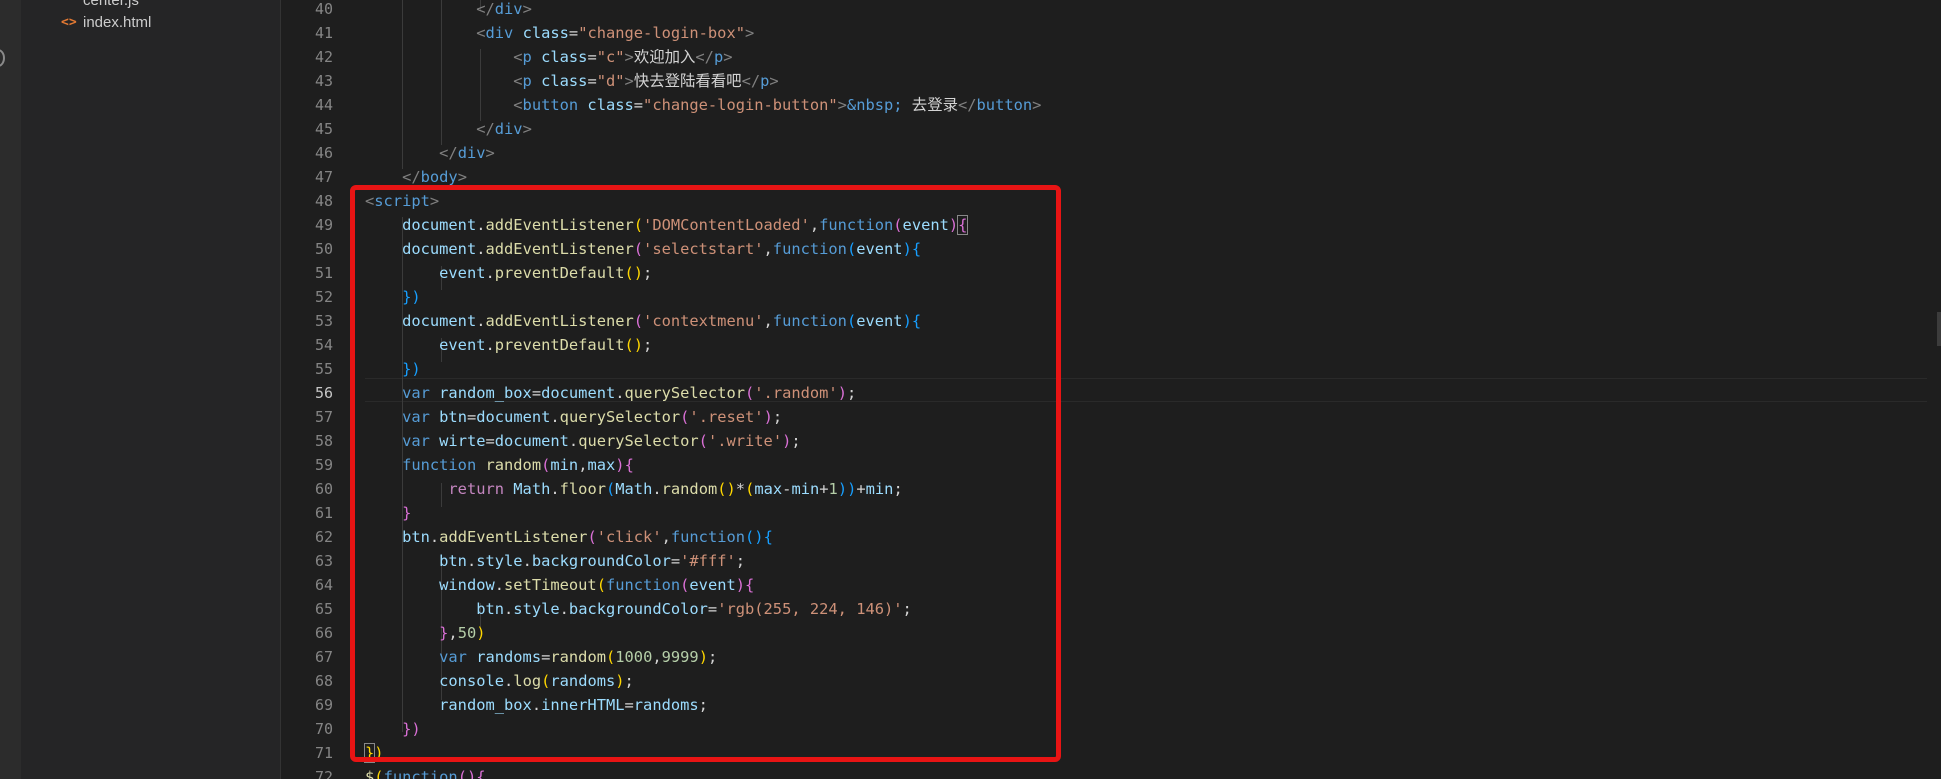 The height and width of the screenshot is (779, 1941). I want to click on line-number: 58, so click(323, 441).